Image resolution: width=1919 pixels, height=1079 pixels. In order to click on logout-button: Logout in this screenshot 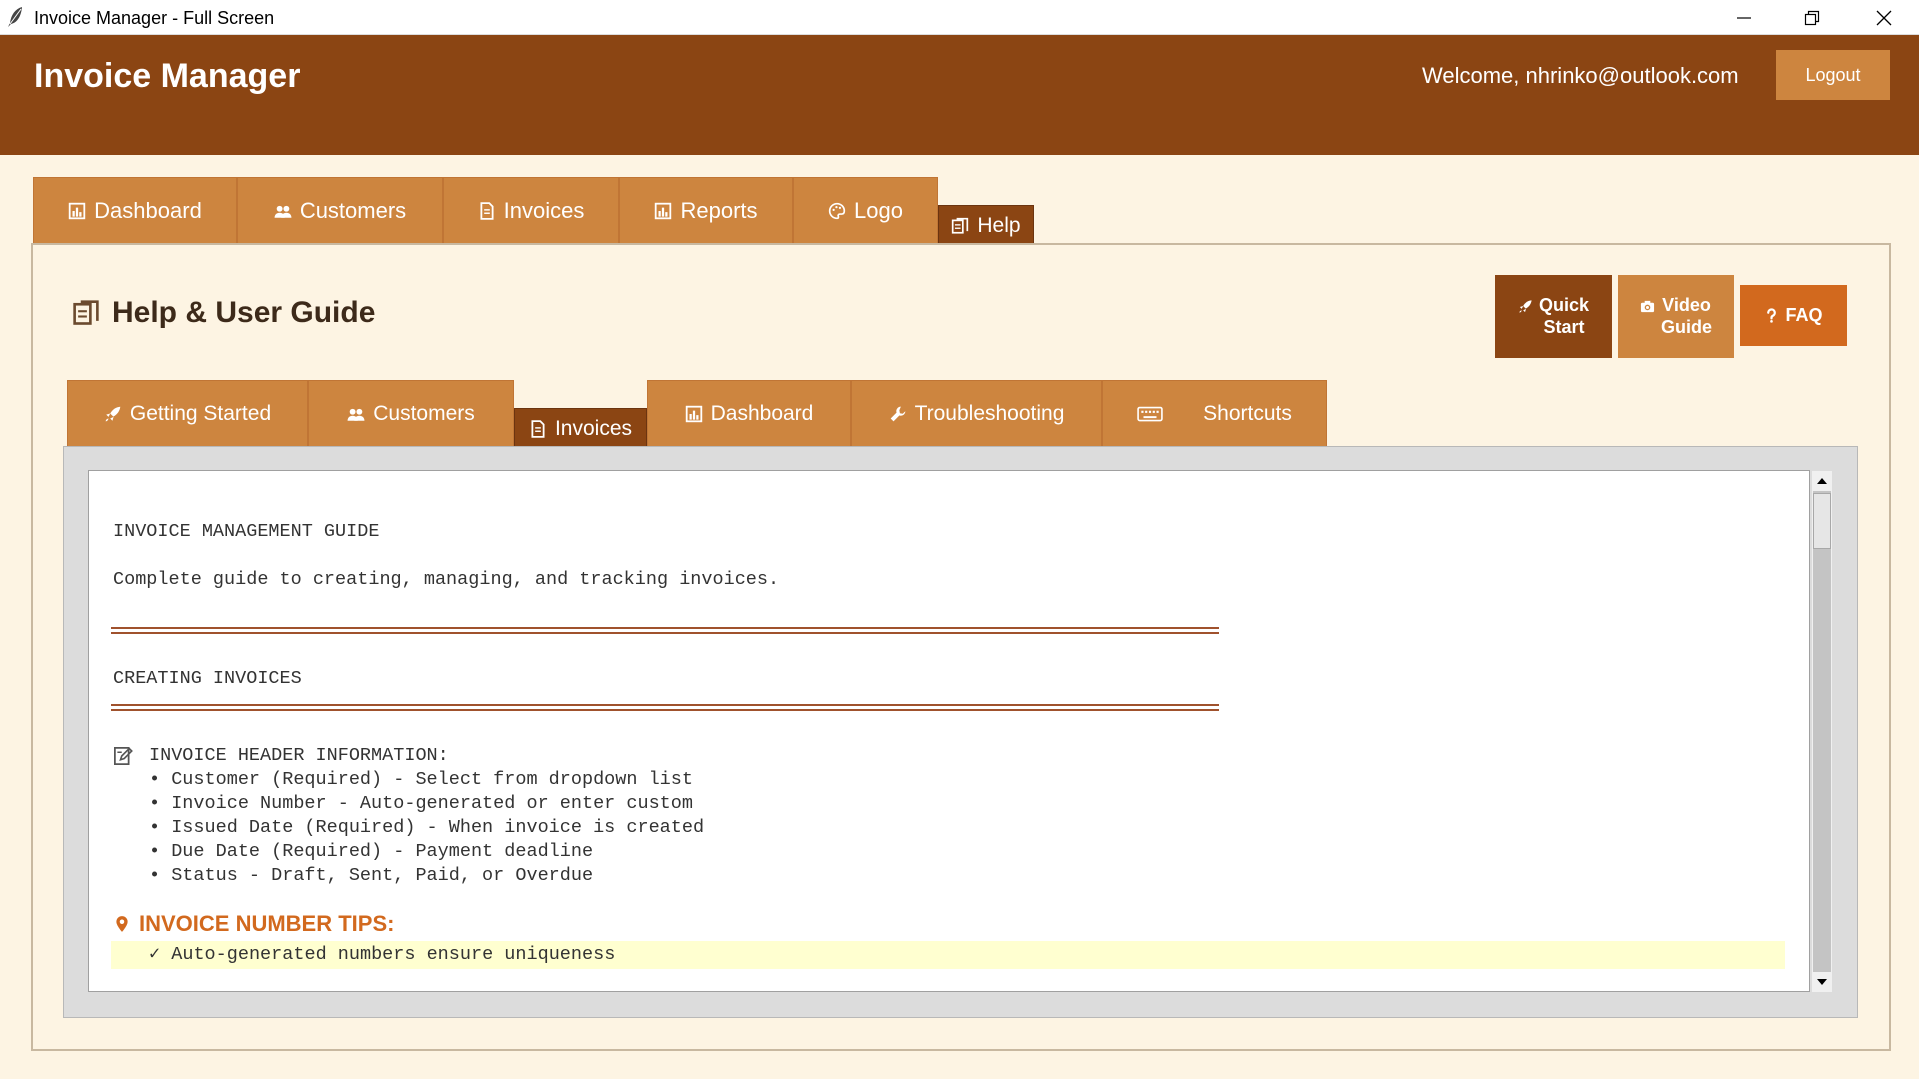, I will do `click(1833, 75)`.